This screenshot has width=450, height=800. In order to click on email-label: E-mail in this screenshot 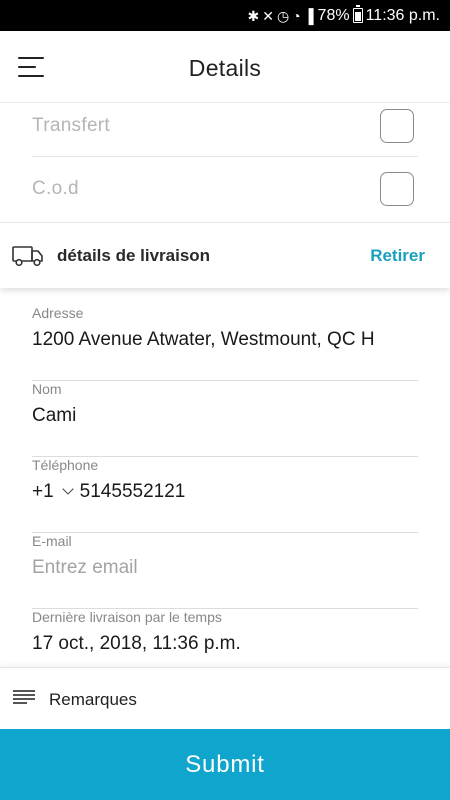, I will do `click(52, 541)`.